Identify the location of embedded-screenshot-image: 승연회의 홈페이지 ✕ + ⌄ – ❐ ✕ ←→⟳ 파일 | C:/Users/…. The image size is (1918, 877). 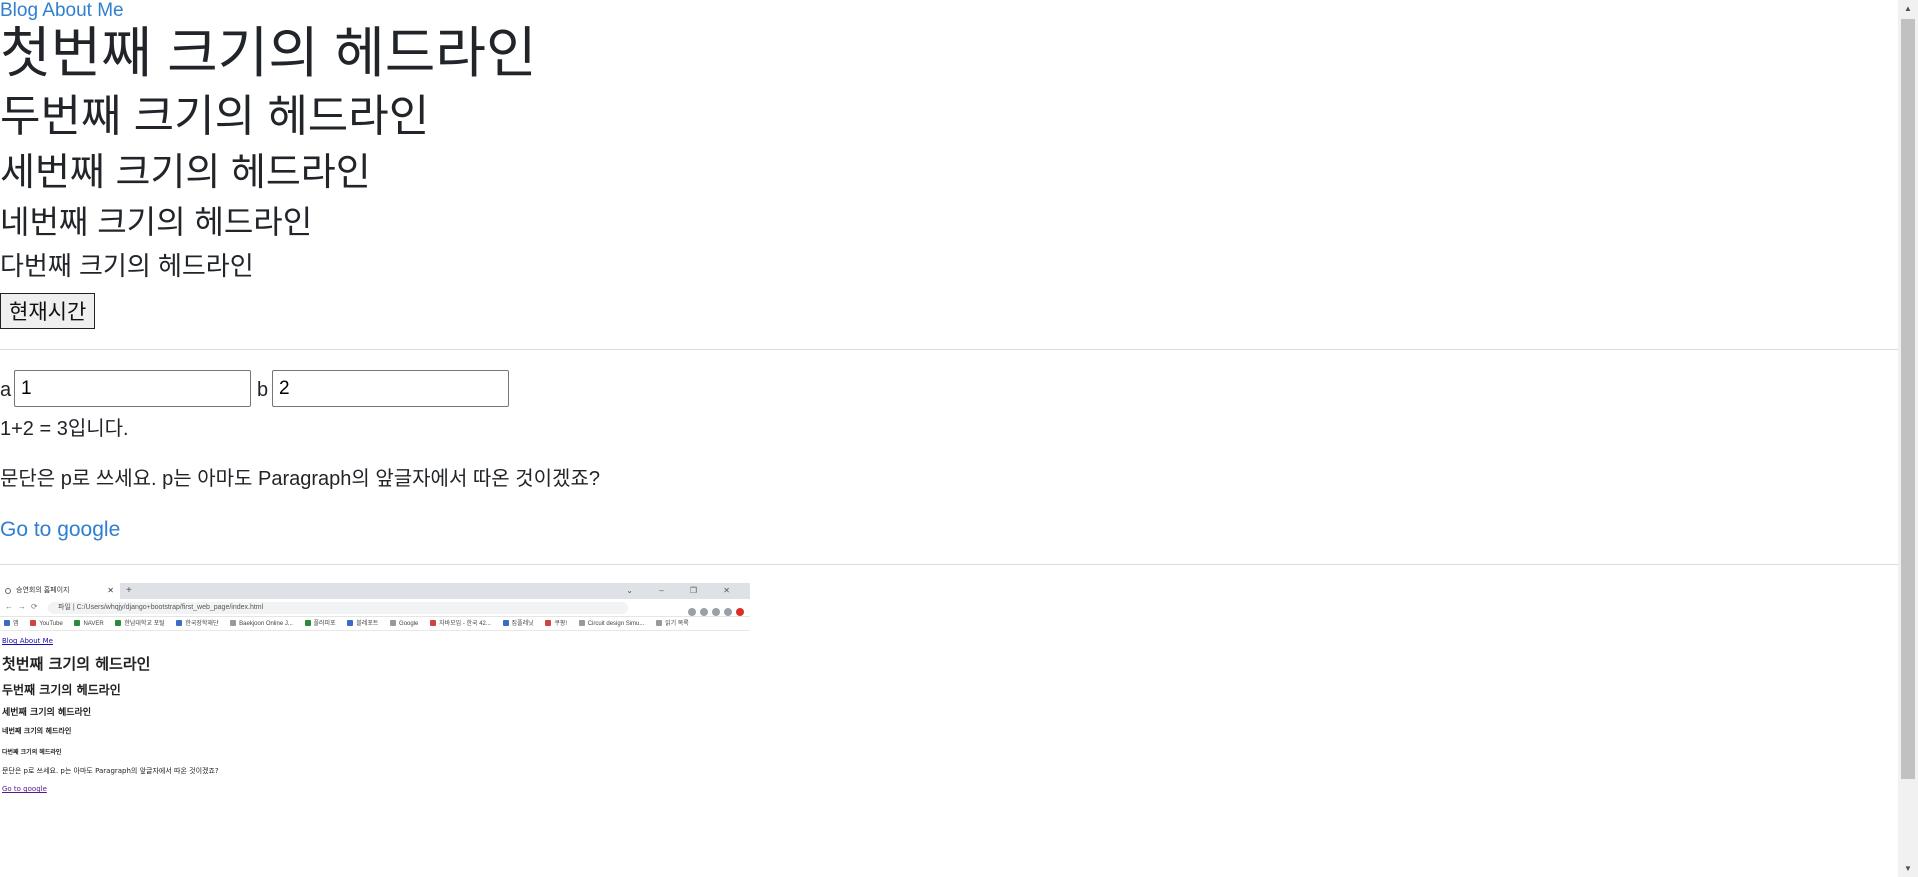
(375, 703).